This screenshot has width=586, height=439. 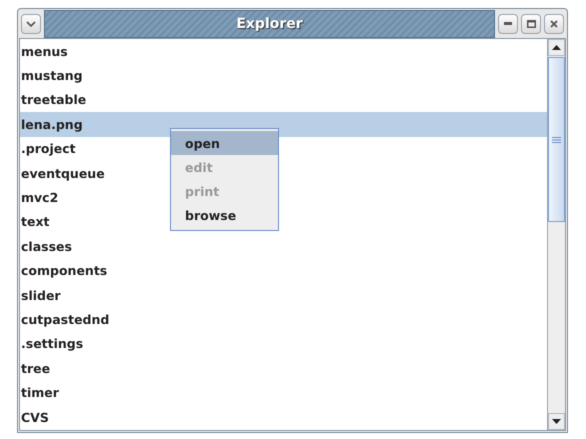 I want to click on up-arrow-icon, so click(x=556, y=47).